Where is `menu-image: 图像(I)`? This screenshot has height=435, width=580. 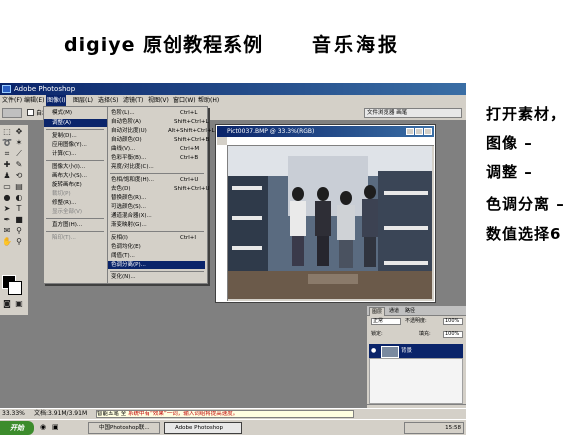
menu-image: 图像(I) is located at coordinates (56, 100).